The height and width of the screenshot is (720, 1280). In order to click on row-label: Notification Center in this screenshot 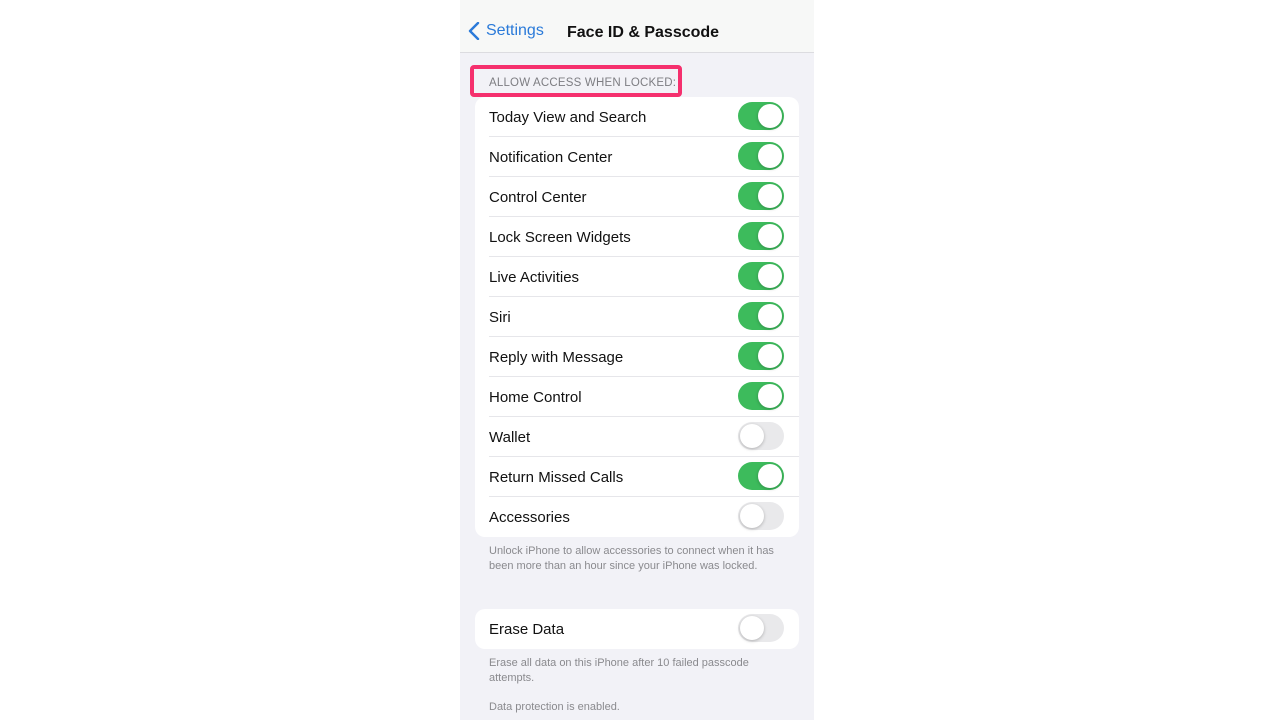, I will do `click(551, 157)`.